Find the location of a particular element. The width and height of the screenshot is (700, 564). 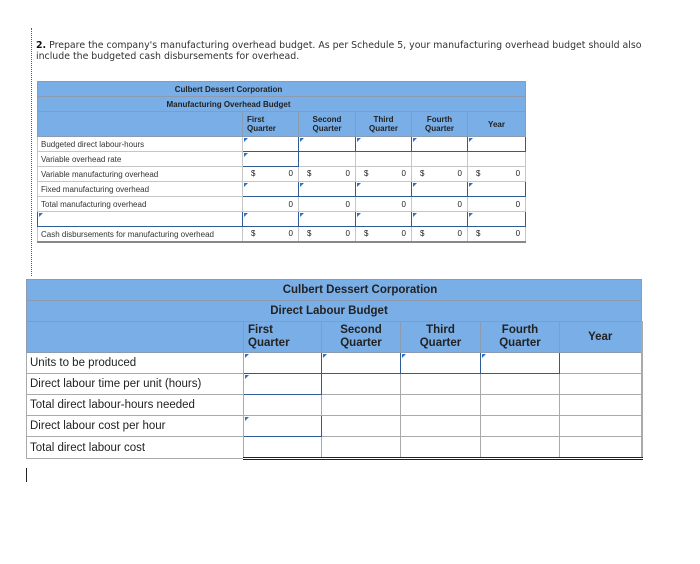

row-label: Budgeted direct labour-hours is located at coordinates (140, 144).